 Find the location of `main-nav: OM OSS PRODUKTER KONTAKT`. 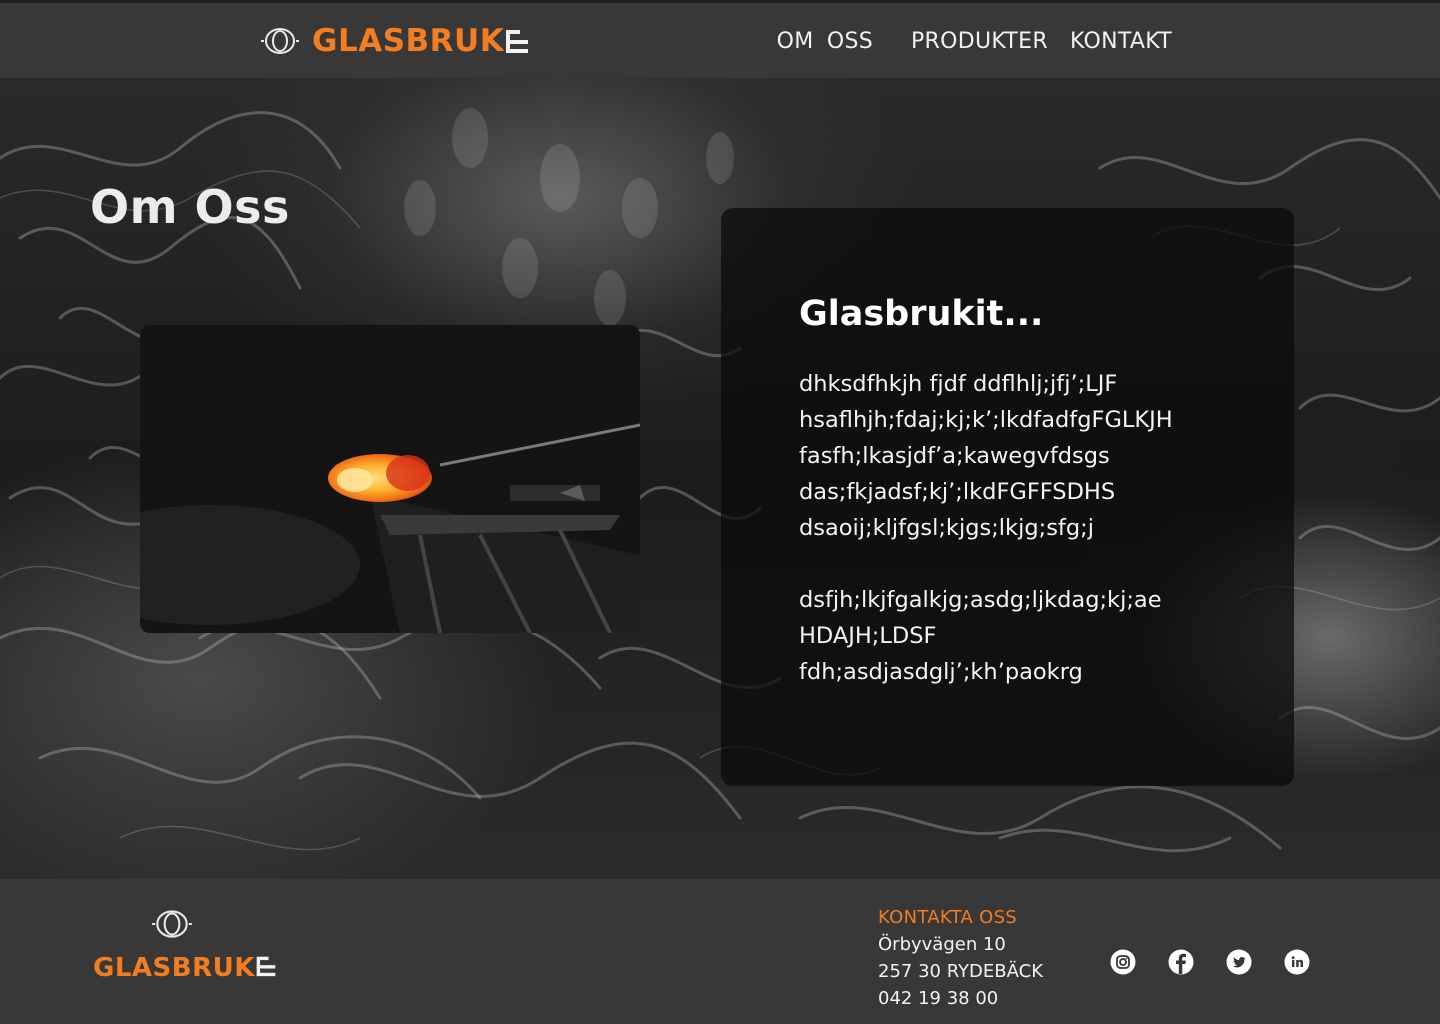

main-nav: OM OSS PRODUKTER KONTAKT is located at coordinates (974, 41).